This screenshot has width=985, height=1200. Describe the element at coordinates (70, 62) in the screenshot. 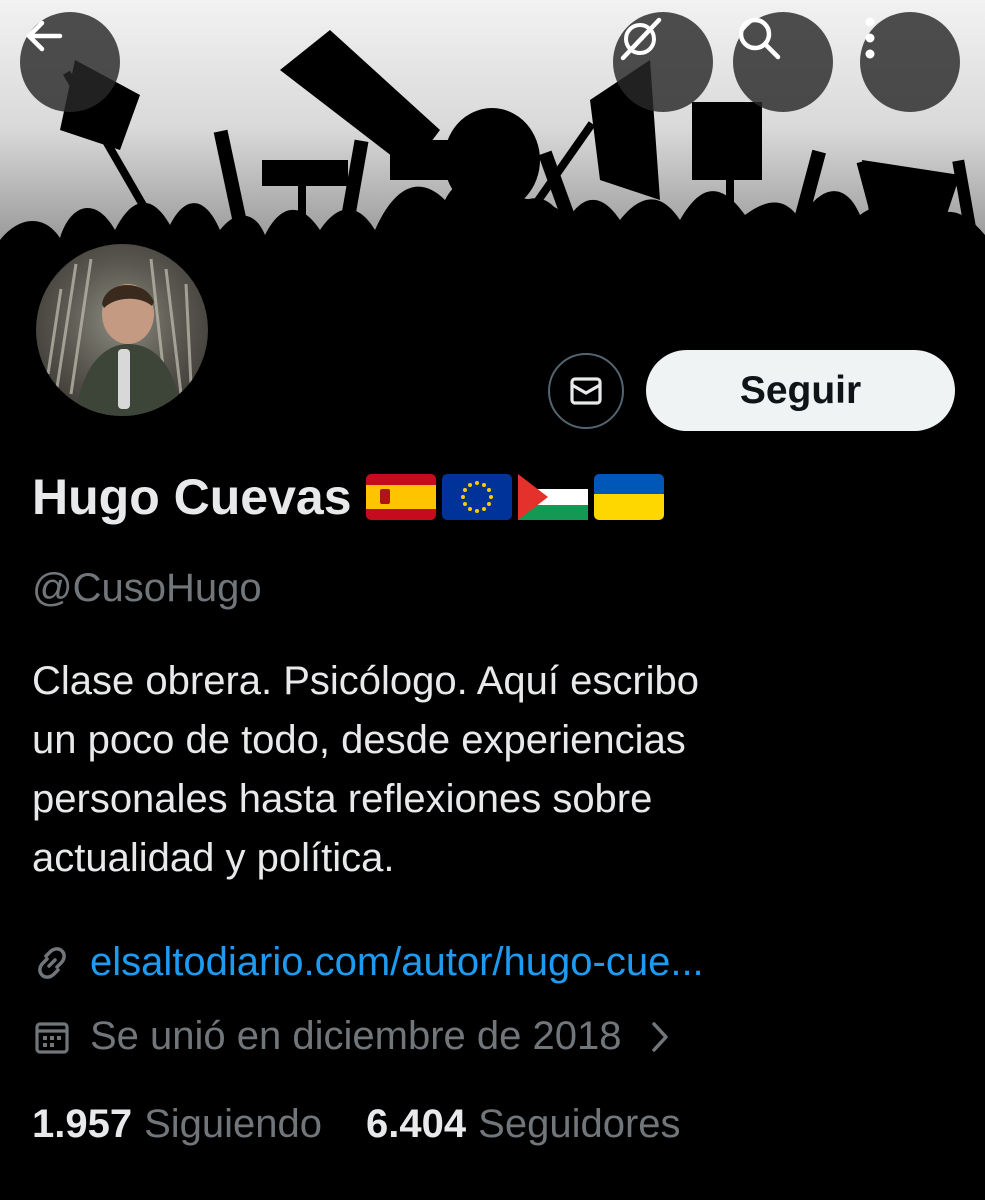

I see `back-button` at that location.